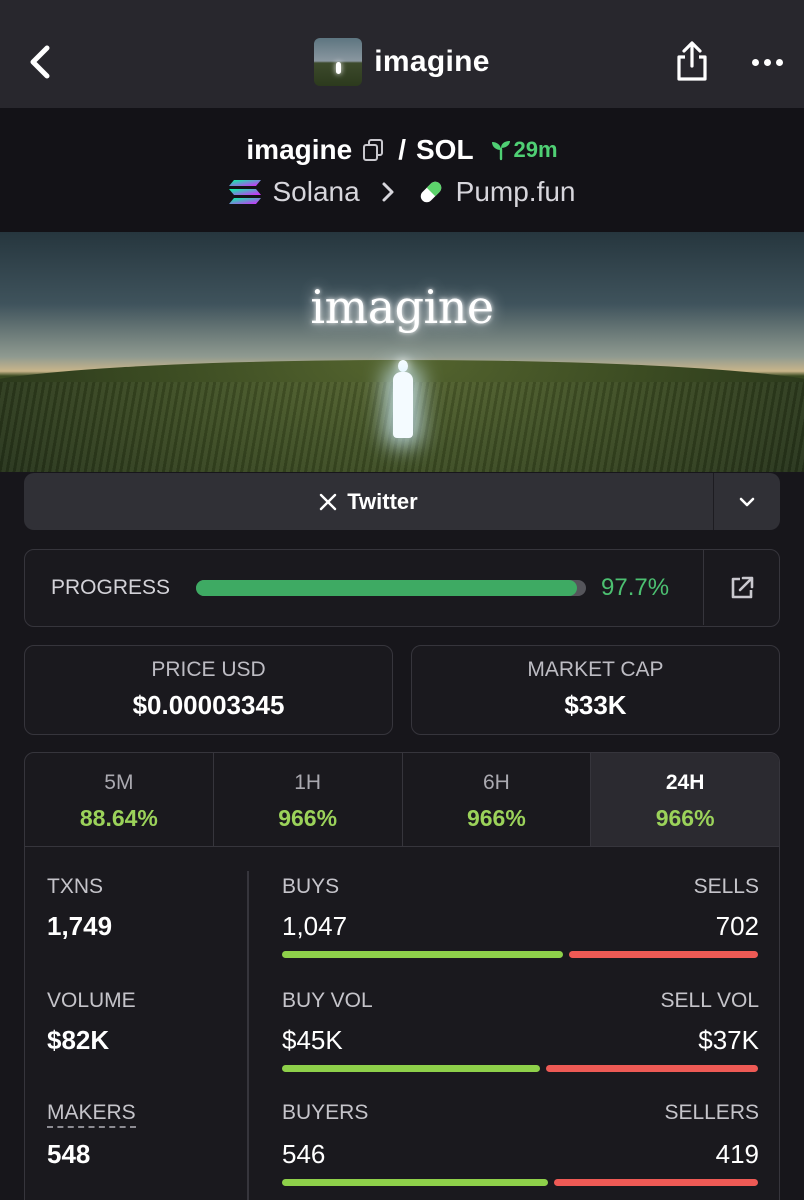  Describe the element at coordinates (118, 818) in the screenshot. I see `tab-change: 88.64%` at that location.